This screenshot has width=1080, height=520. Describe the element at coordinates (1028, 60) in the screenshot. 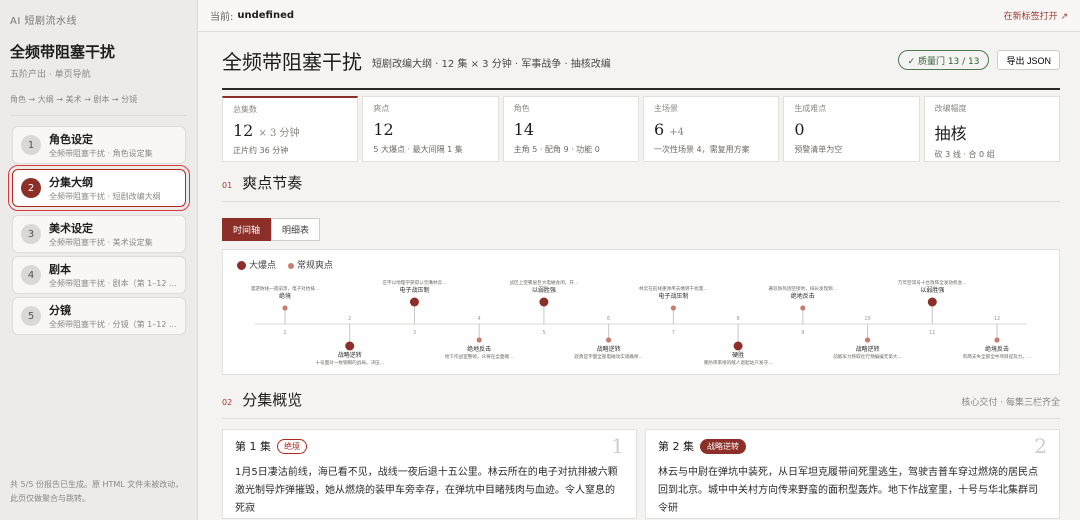

I see `export-json-button: 导出 JSON` at that location.